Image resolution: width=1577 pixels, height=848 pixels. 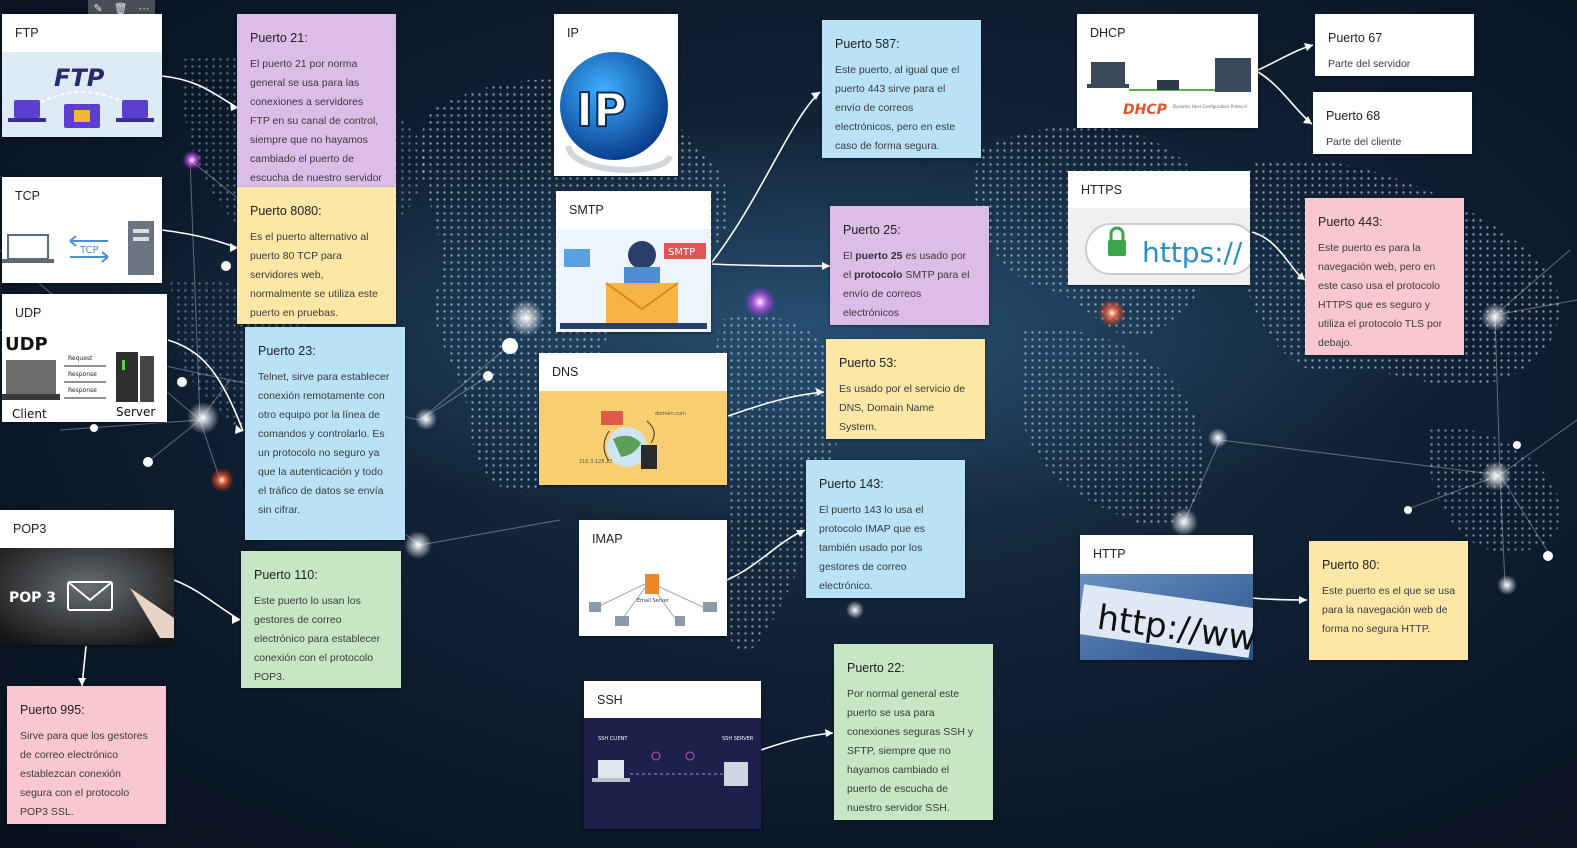 I want to click on tcp-illustration: TCP, so click(x=78, y=248).